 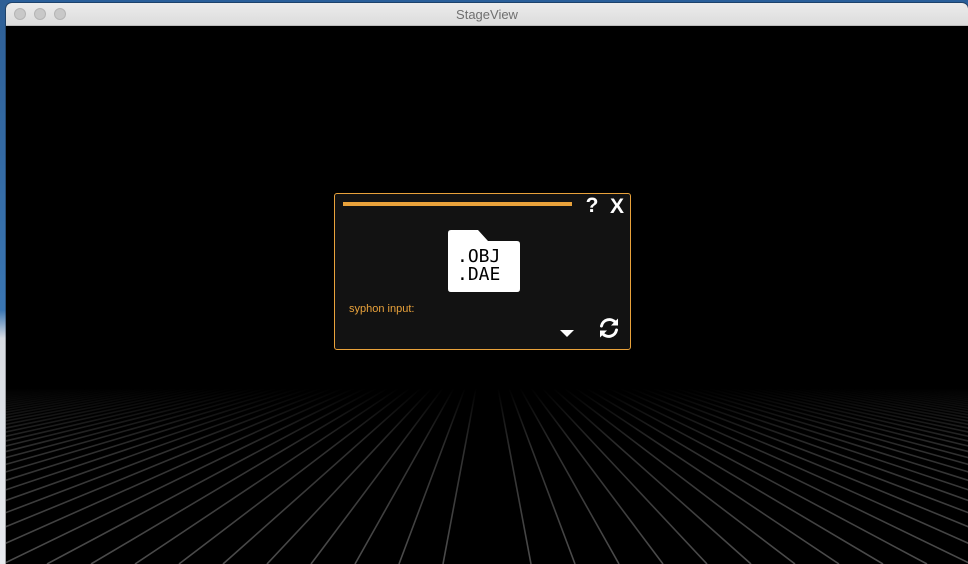 I want to click on zoom-window-button, so click(x=60, y=14).